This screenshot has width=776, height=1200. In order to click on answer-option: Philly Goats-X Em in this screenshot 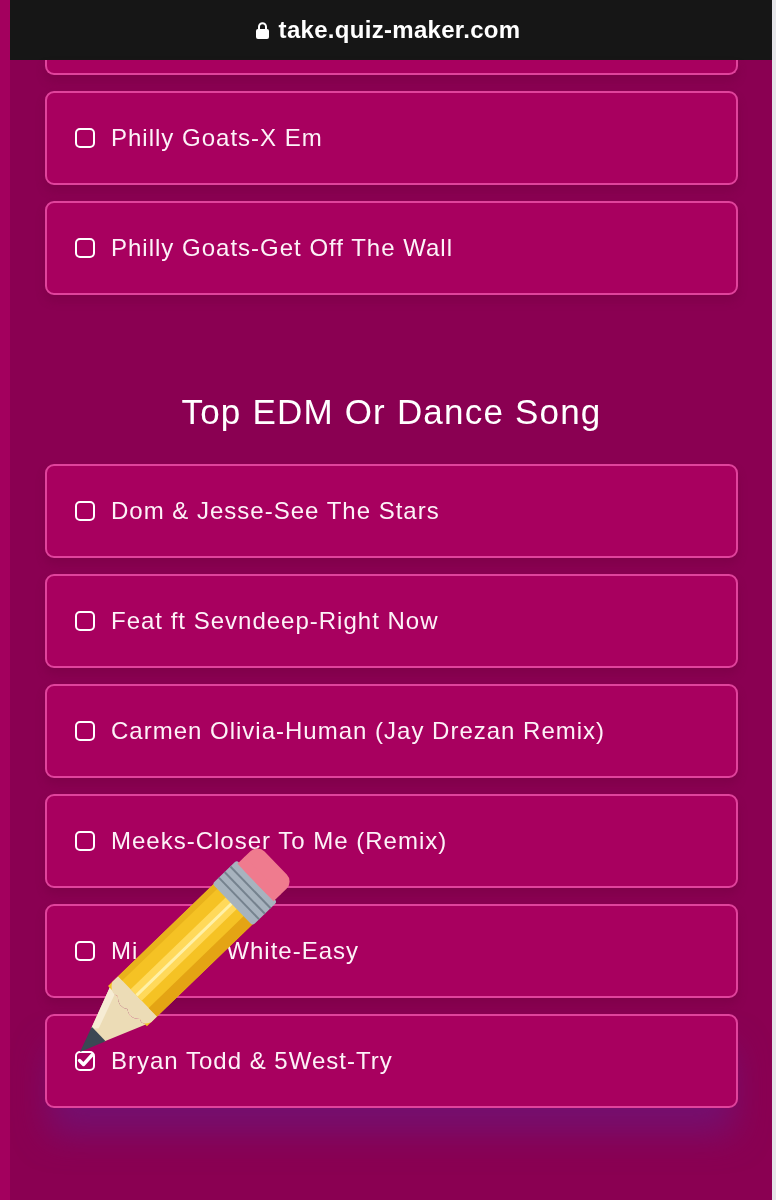, I will do `click(391, 138)`.